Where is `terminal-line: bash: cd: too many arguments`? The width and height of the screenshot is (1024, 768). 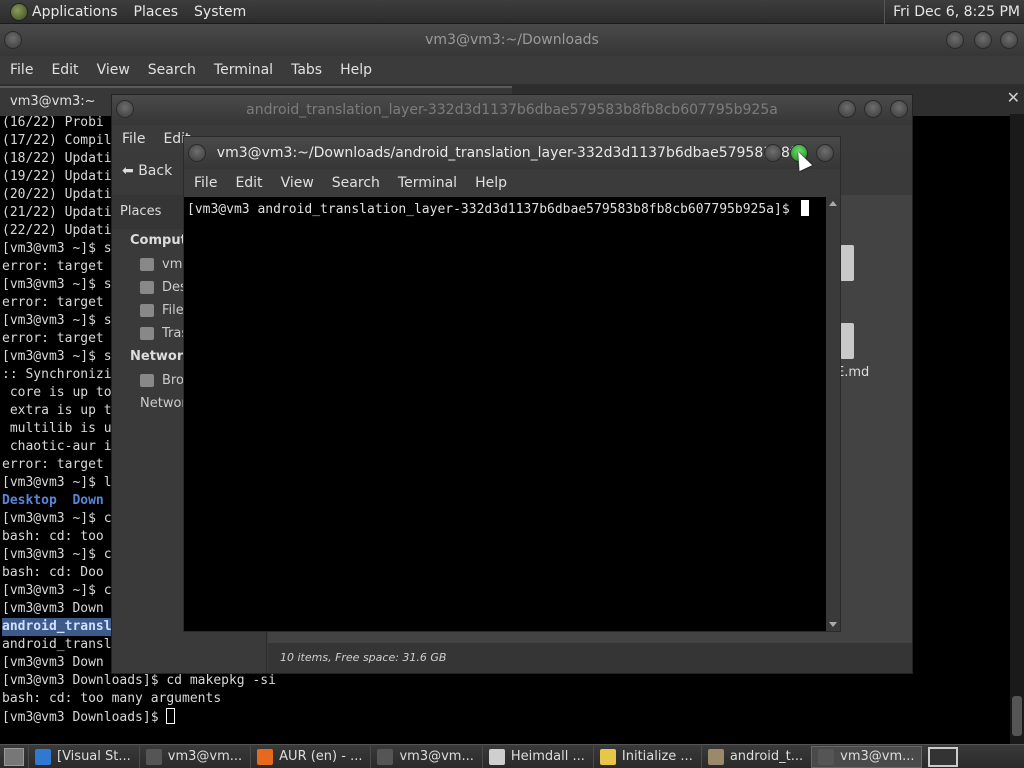
terminal-line: bash: cd: too many arguments is located at coordinates (112, 698).